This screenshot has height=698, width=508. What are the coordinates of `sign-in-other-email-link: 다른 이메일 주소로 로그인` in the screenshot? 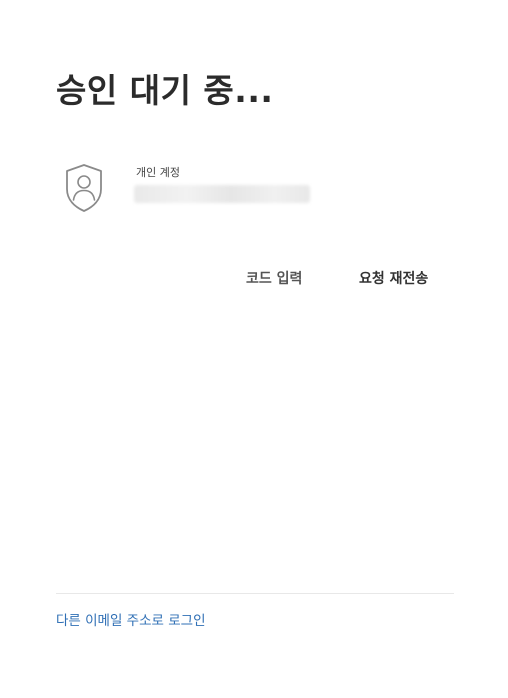 It's located at (131, 619).